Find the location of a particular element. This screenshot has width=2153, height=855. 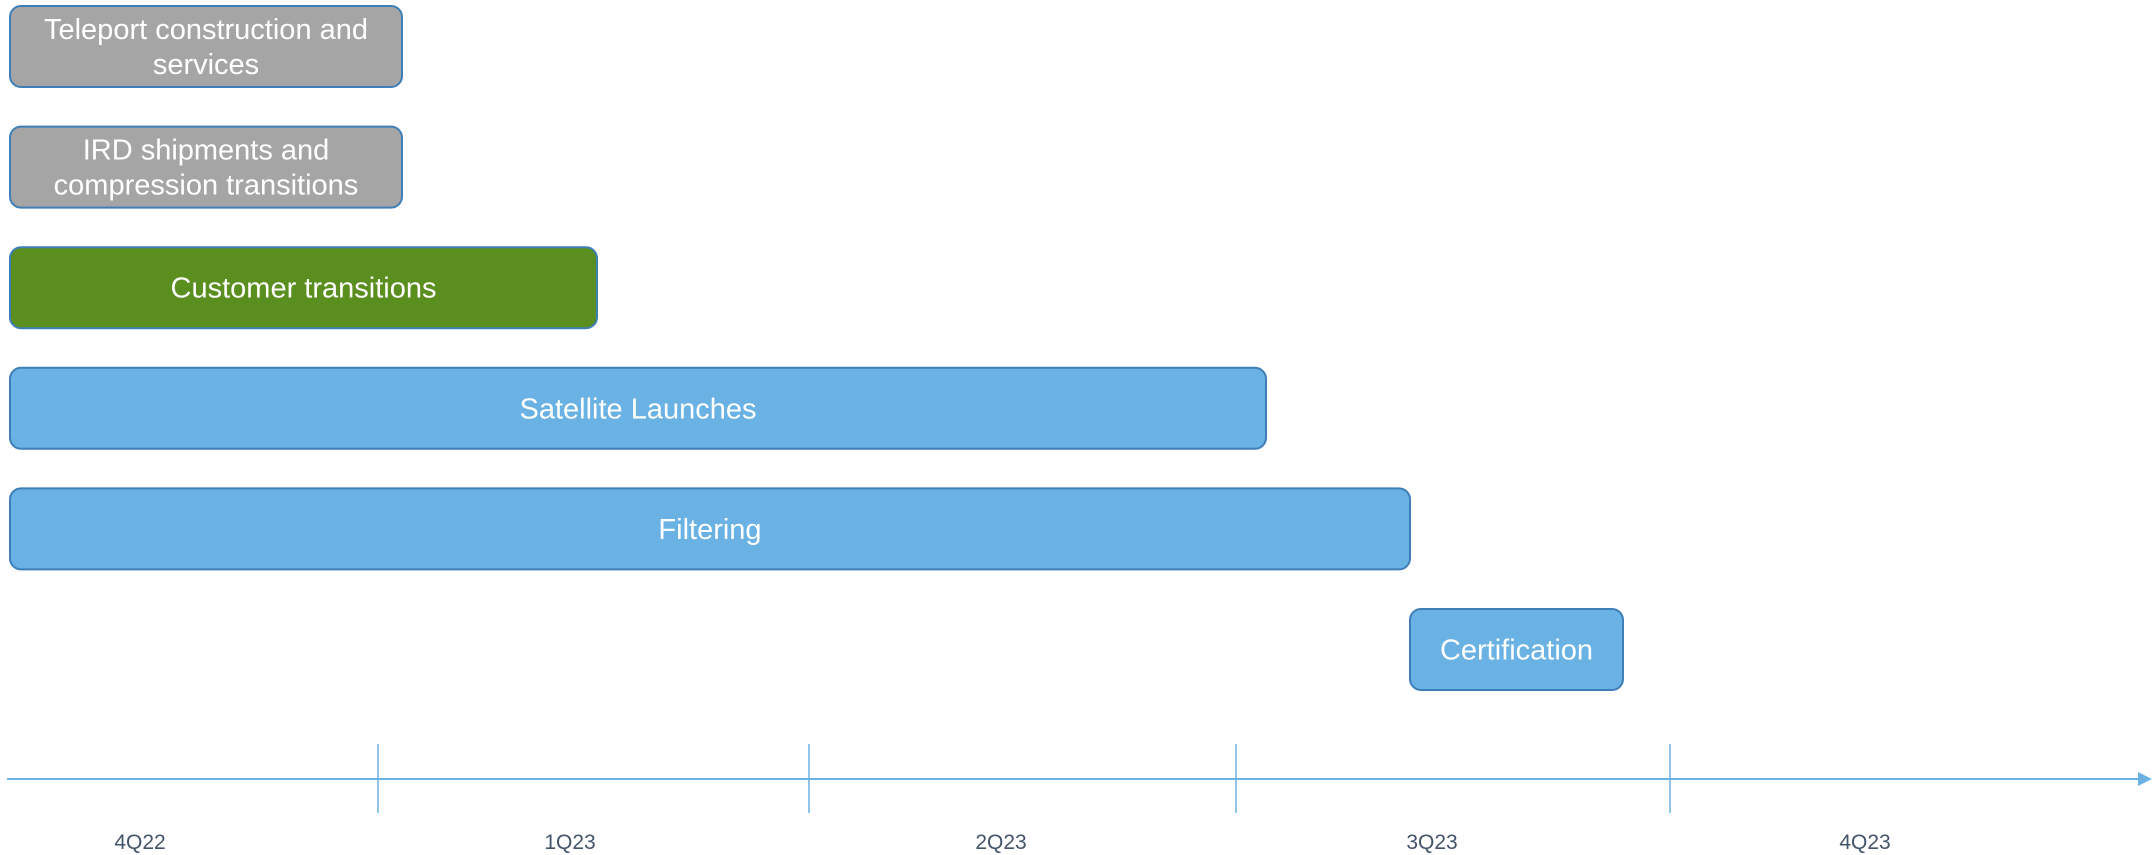

task-bar-group: Customer transitions is located at coordinates (303, 288).